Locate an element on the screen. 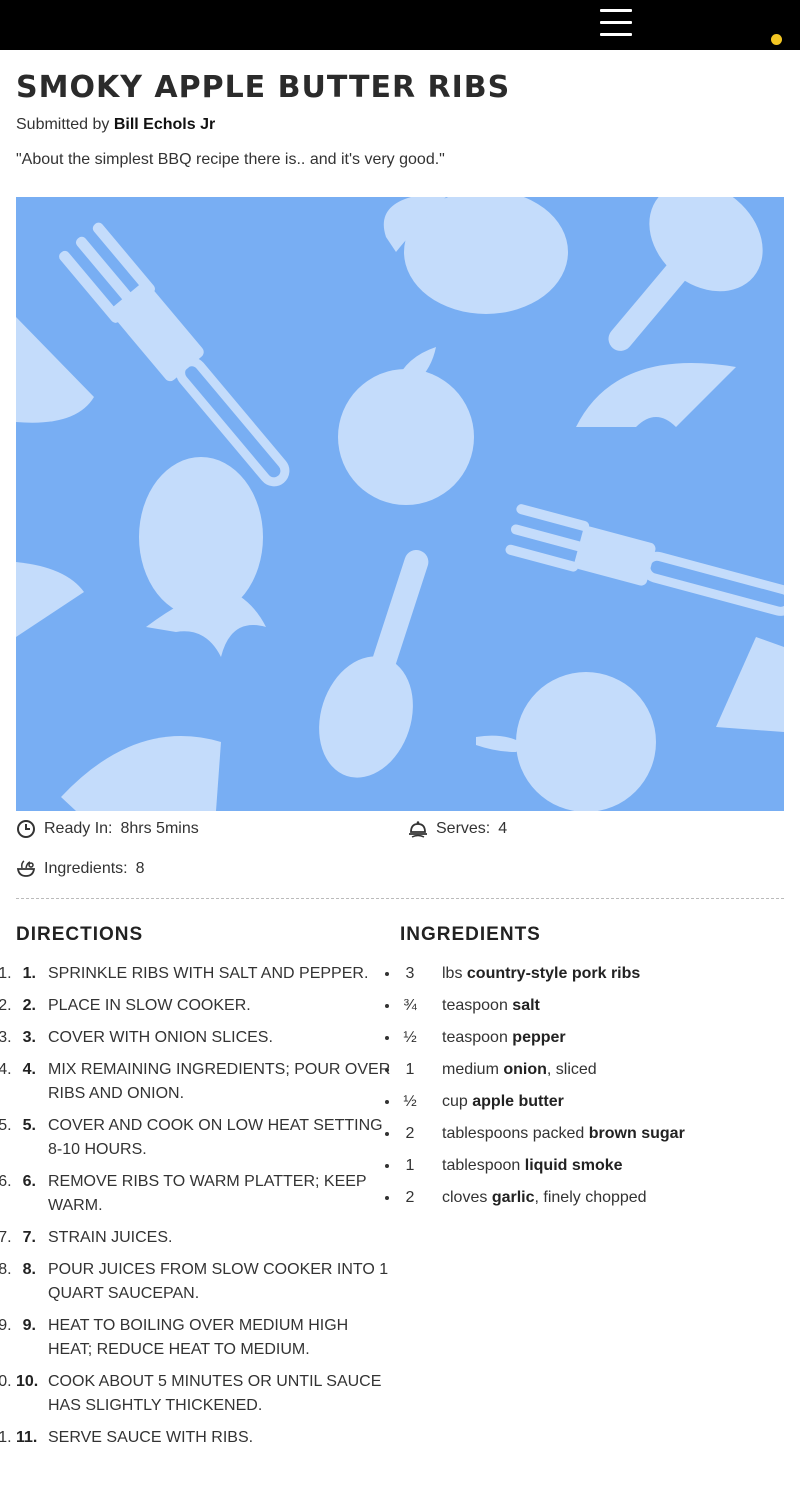  direction-step: 2. Place in slow cooker. is located at coordinates (206, 1006).